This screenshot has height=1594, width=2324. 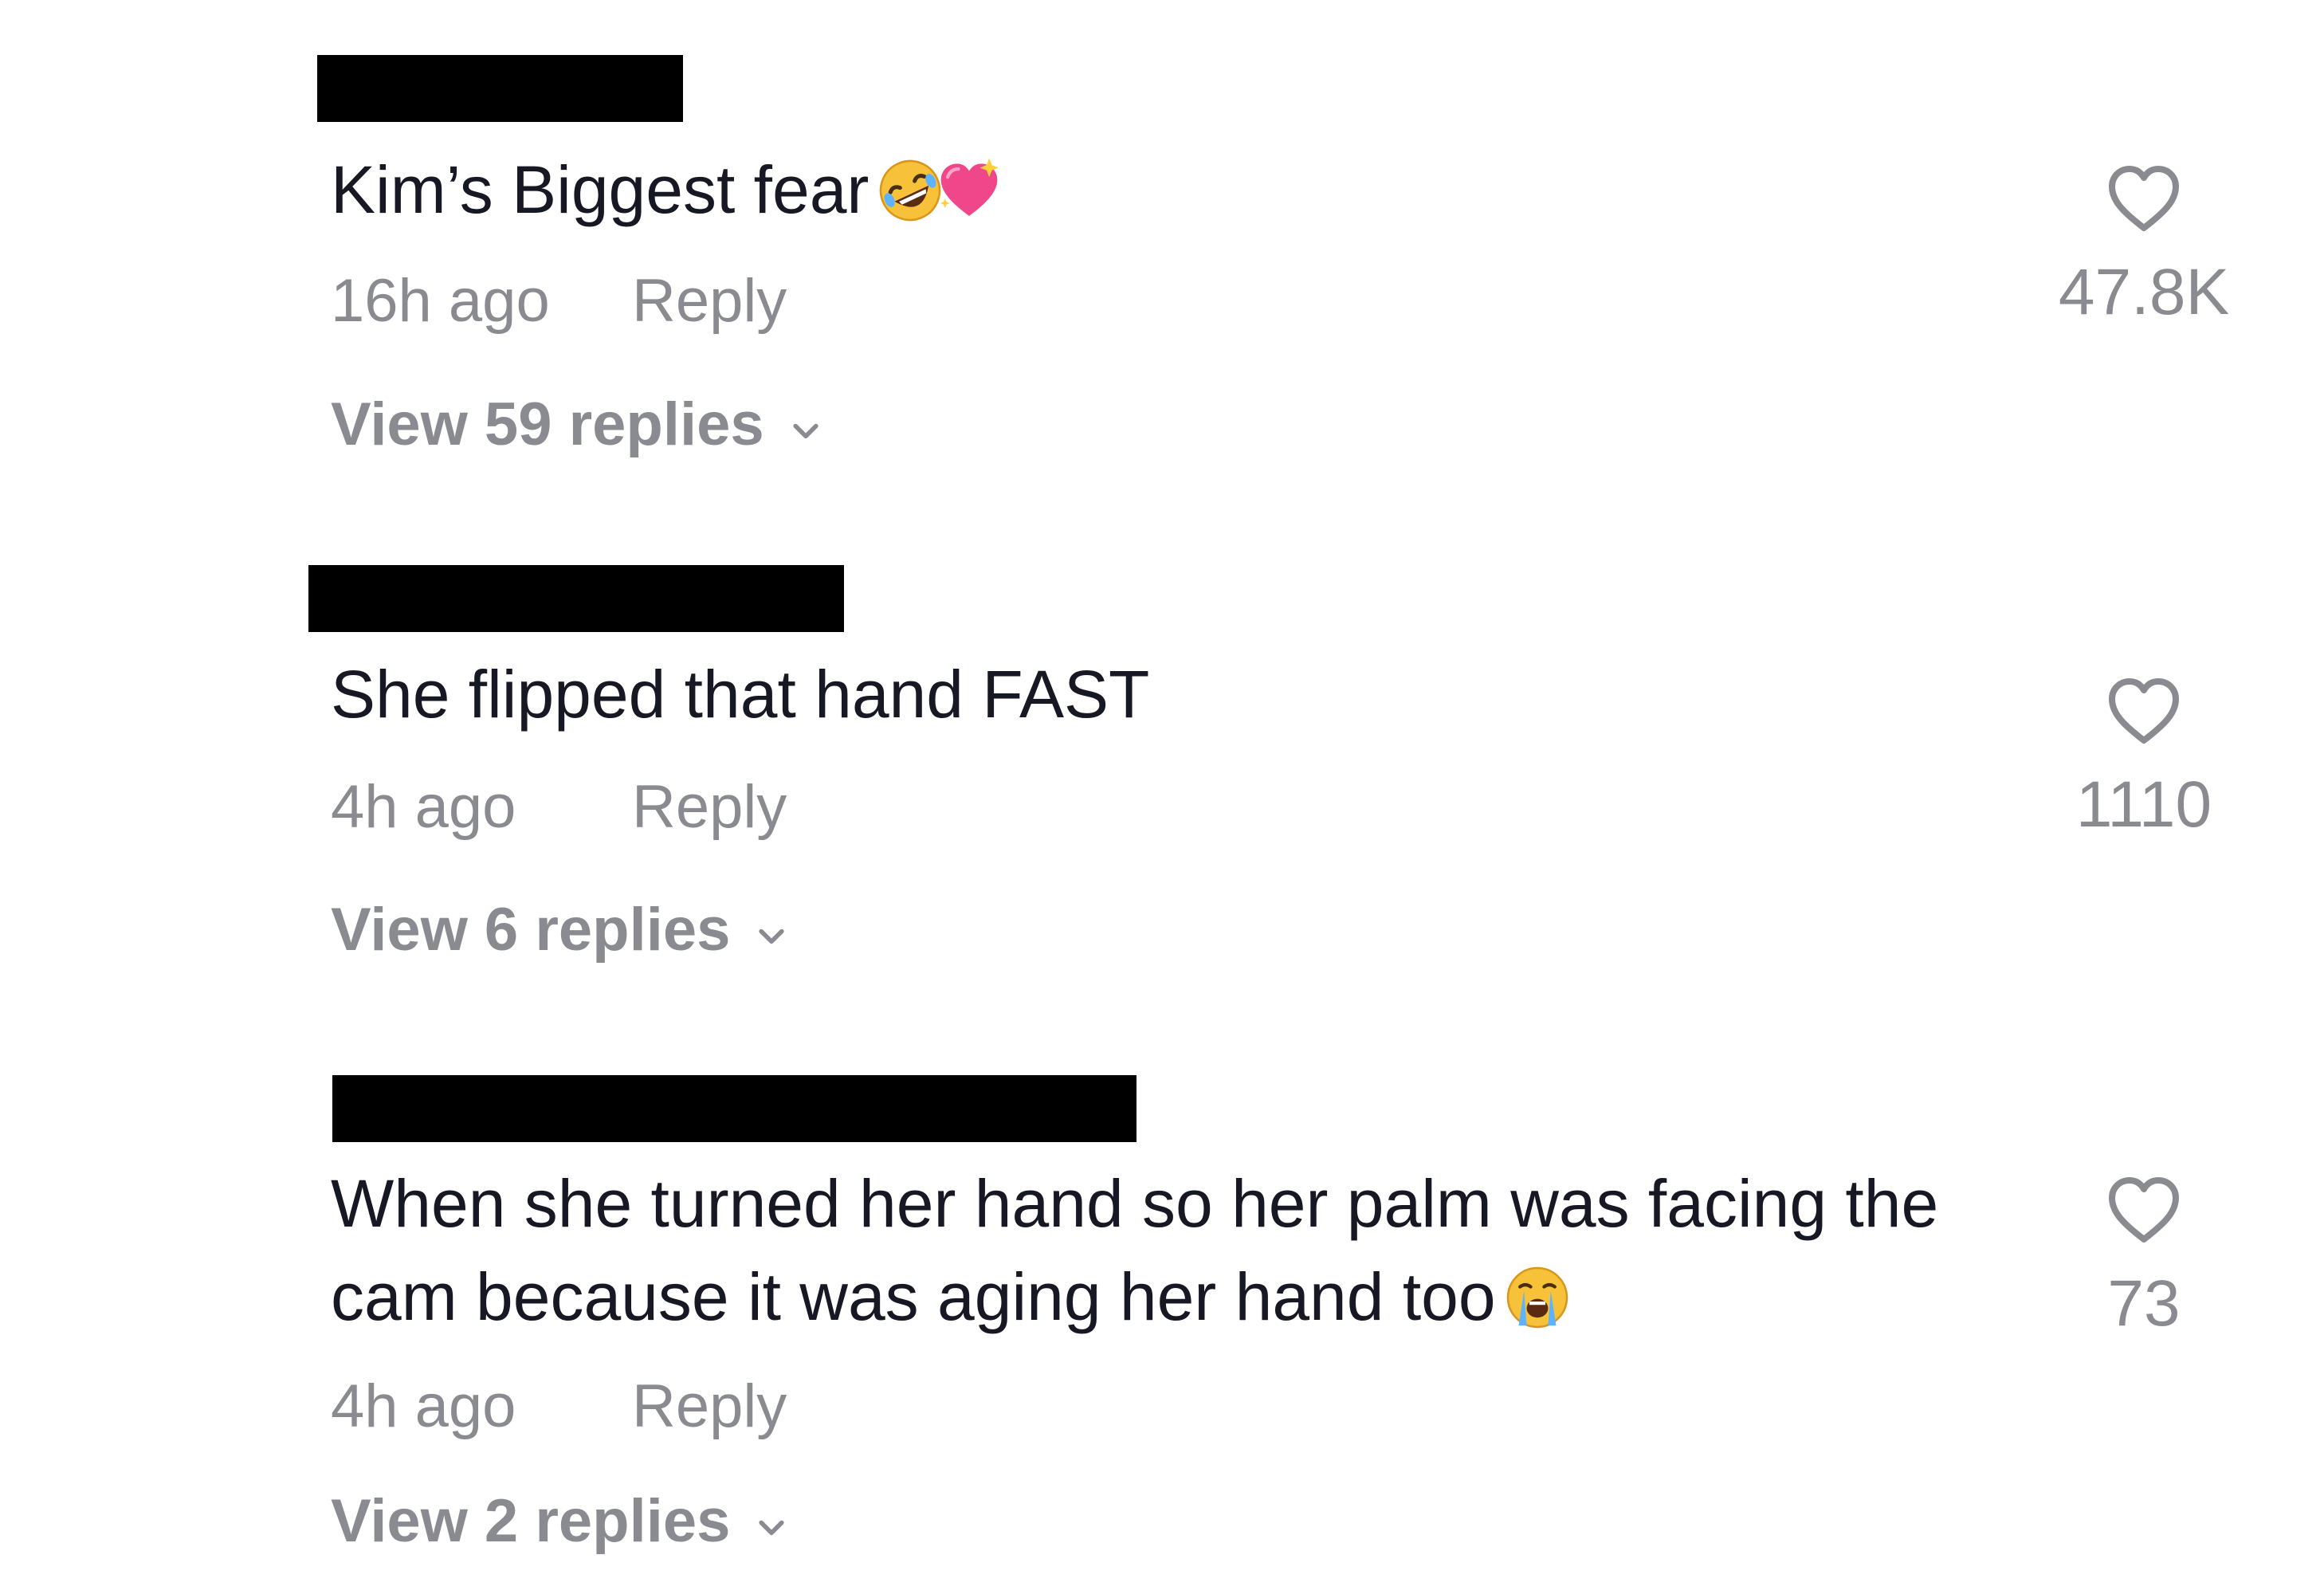 I want to click on like-count: 73, so click(x=2144, y=1304).